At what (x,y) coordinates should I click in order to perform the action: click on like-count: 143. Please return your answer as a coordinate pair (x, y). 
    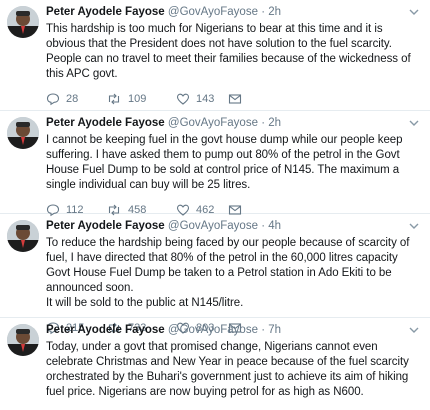
    Looking at the image, I should click on (205, 99).